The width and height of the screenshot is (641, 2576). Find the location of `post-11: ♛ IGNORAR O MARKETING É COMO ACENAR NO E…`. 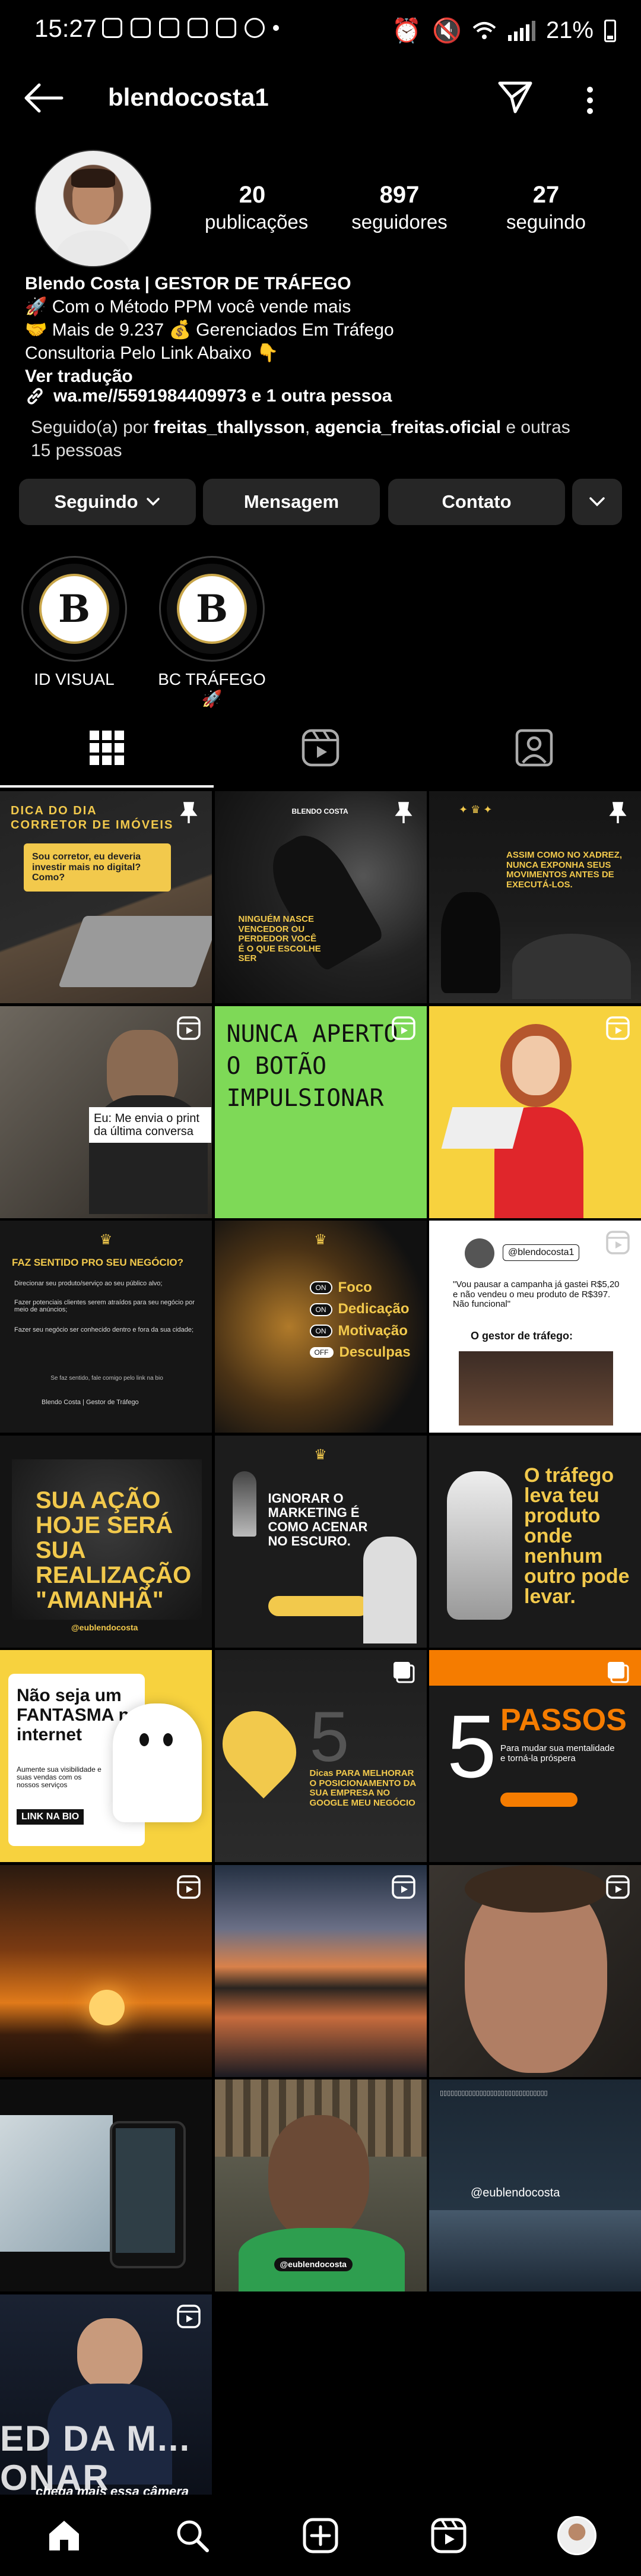

post-11: ♛ IGNORAR O MARKETING É COMO ACENAR NO E… is located at coordinates (320, 1541).